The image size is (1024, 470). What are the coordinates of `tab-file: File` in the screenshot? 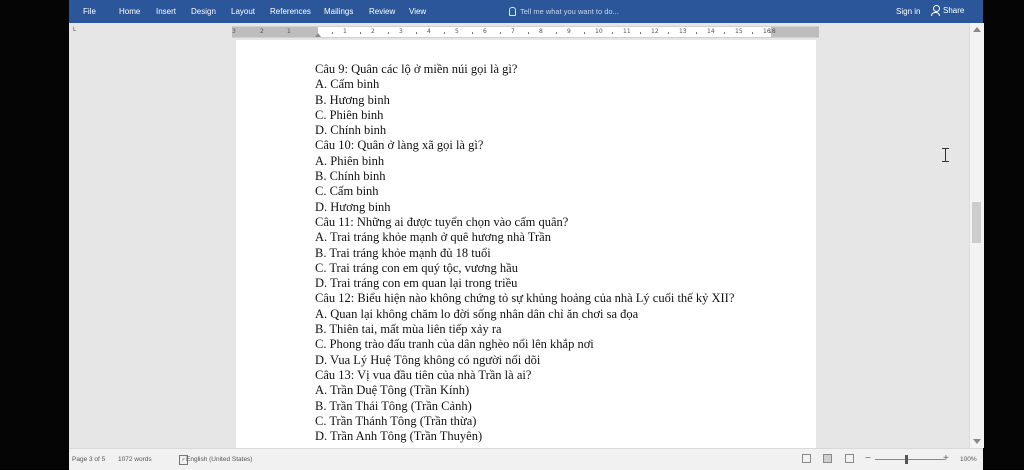 It's located at (89, 11).